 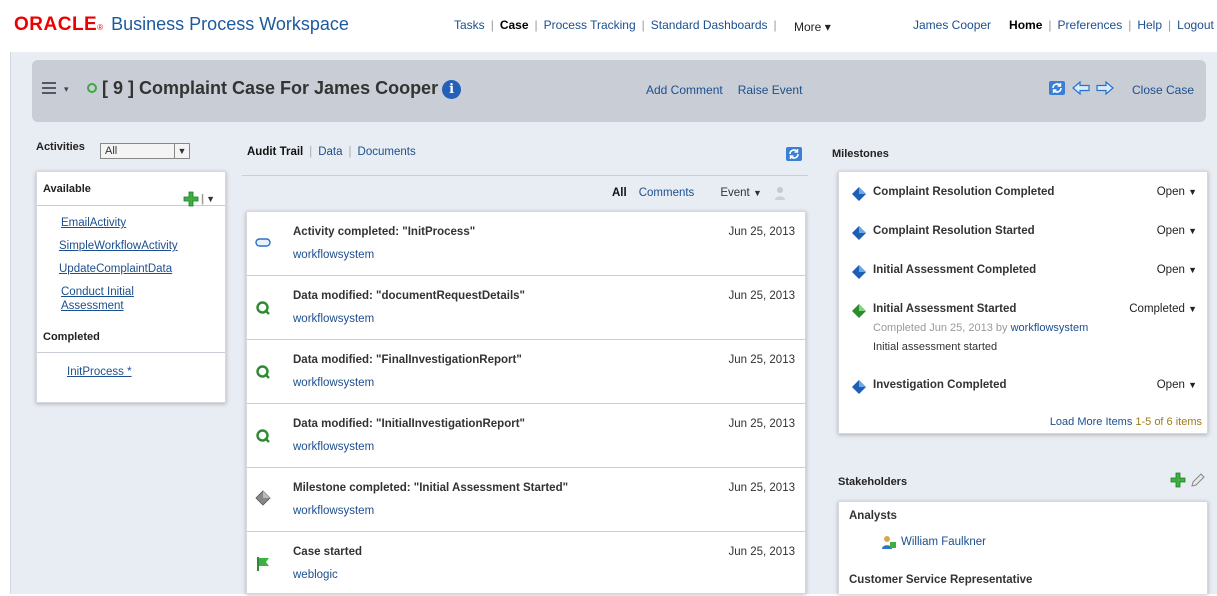 What do you see at coordinates (943, 542) in the screenshot?
I see `stakeholder-name: William Faulkner` at bounding box center [943, 542].